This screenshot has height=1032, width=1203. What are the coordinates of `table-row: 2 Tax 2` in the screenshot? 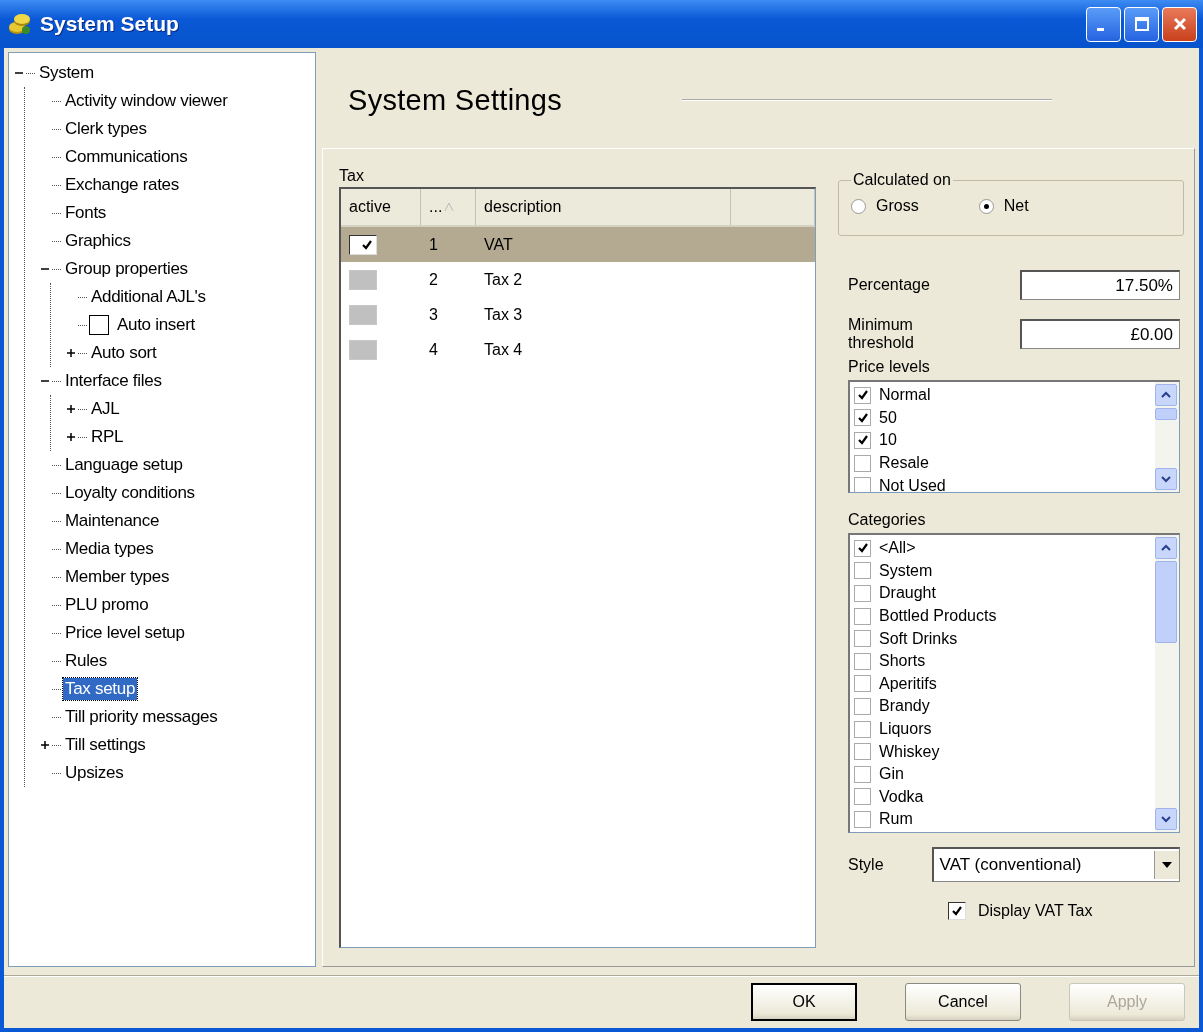 It's located at (578, 279).